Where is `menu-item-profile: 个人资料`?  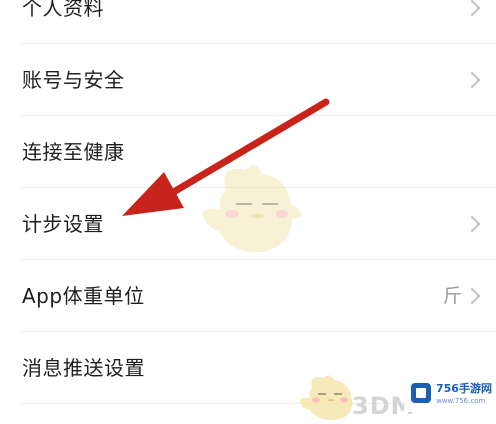 menu-item-profile: 个人资料 is located at coordinates (248, 22).